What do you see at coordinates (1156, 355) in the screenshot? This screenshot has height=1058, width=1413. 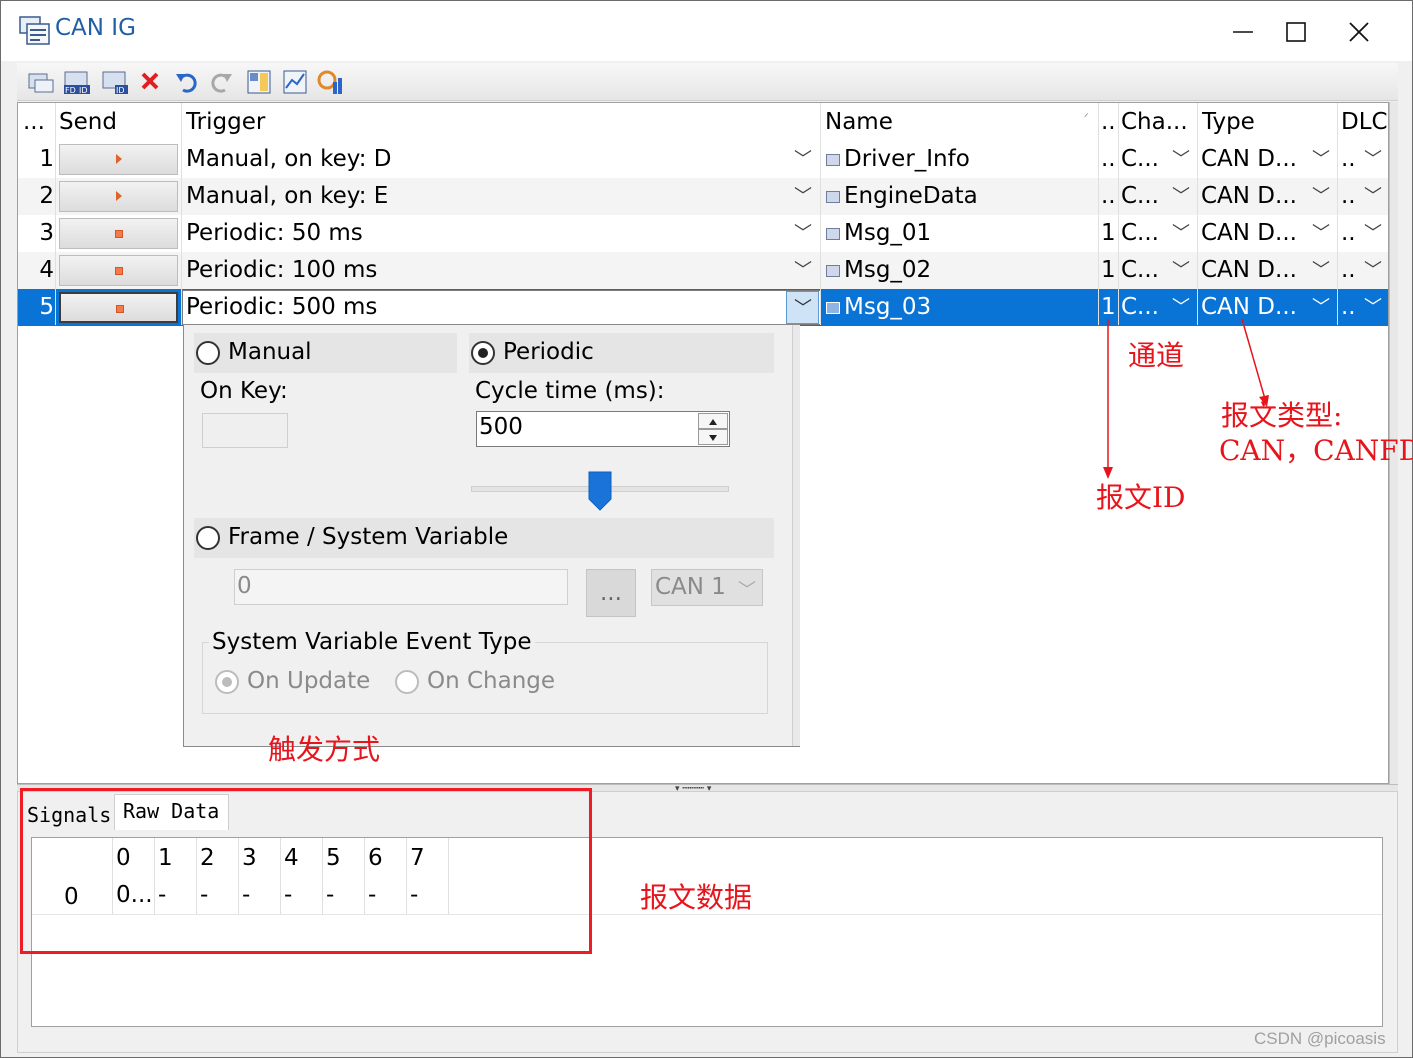 I see `annotation-channel: 通道` at bounding box center [1156, 355].